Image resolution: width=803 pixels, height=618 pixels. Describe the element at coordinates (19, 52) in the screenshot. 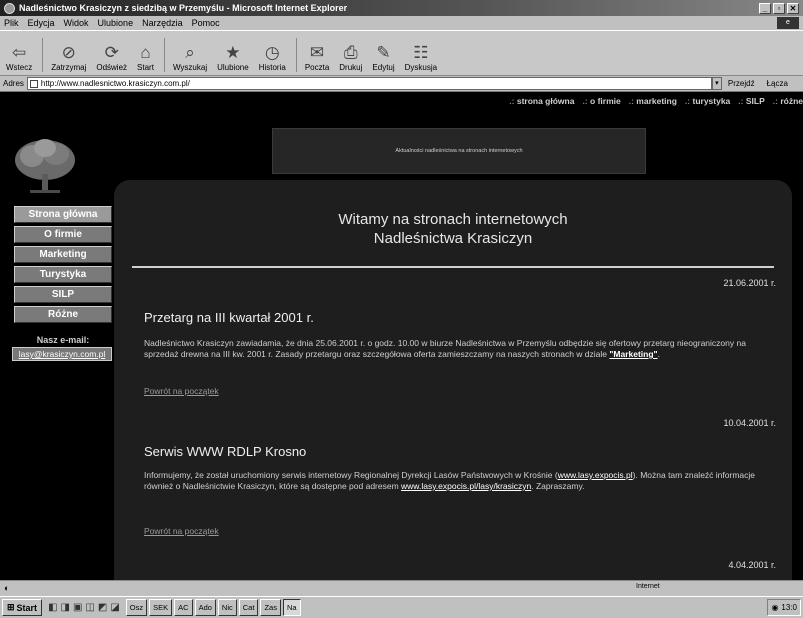

I see `back-arrow-icon: ⇦` at that location.